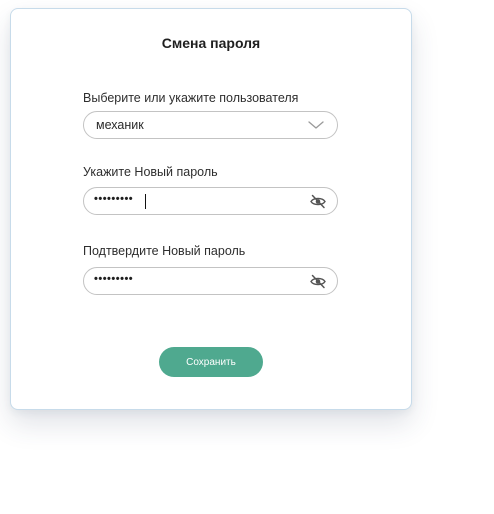 The width and height of the screenshot is (494, 514). Describe the element at coordinates (114, 199) in the screenshot. I see `new-password-value: •••••••••` at that location.